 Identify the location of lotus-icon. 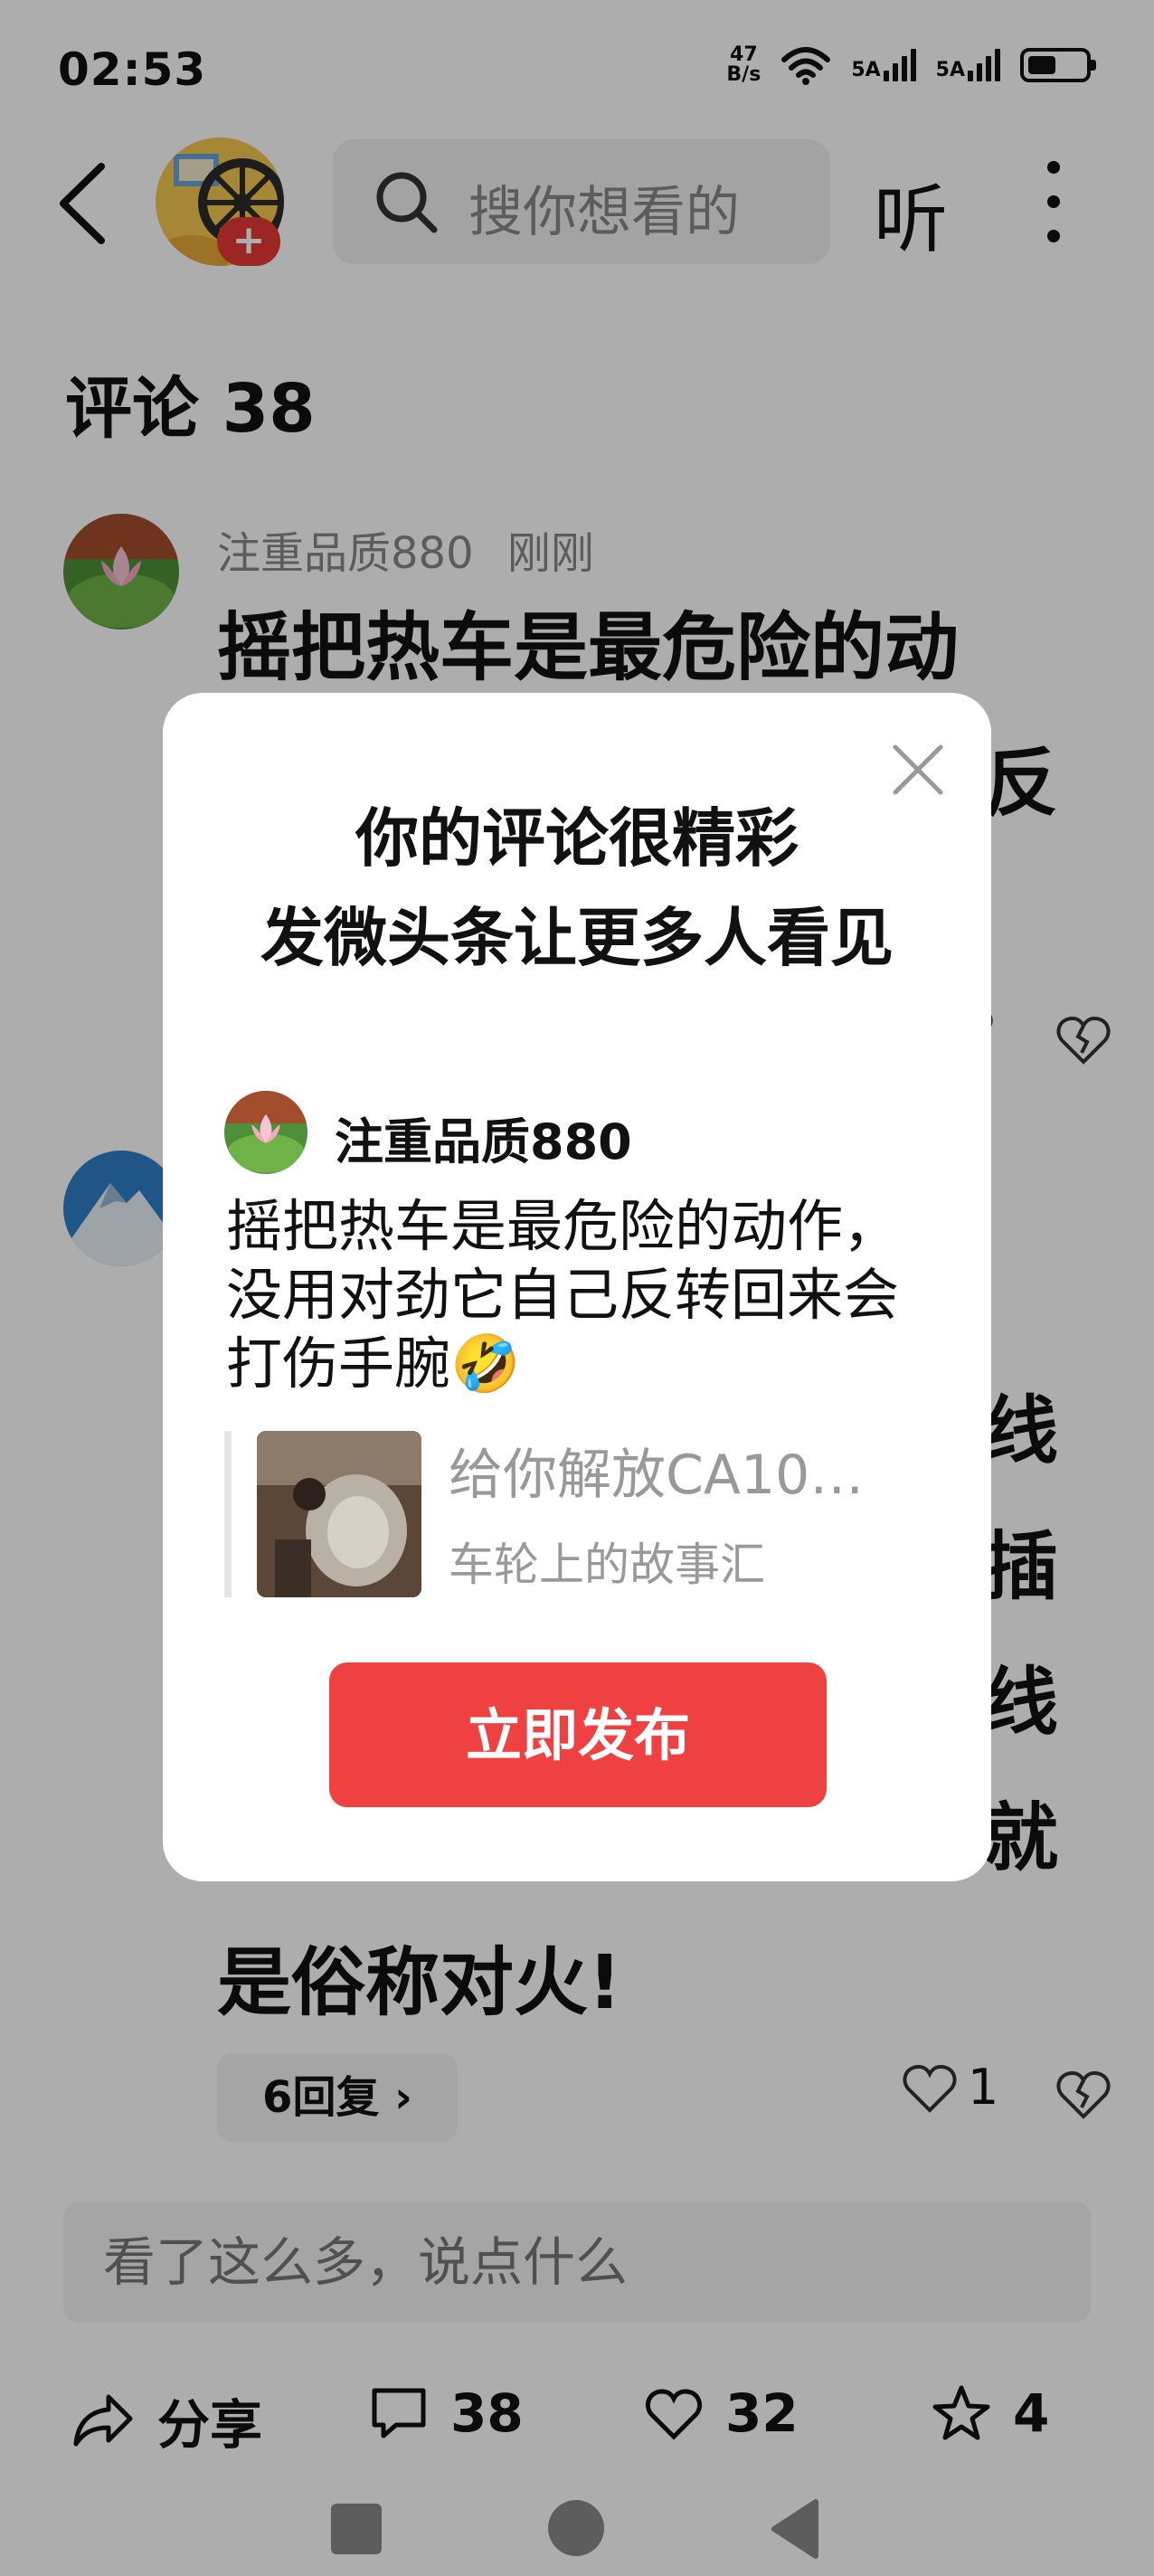
(265, 1133).